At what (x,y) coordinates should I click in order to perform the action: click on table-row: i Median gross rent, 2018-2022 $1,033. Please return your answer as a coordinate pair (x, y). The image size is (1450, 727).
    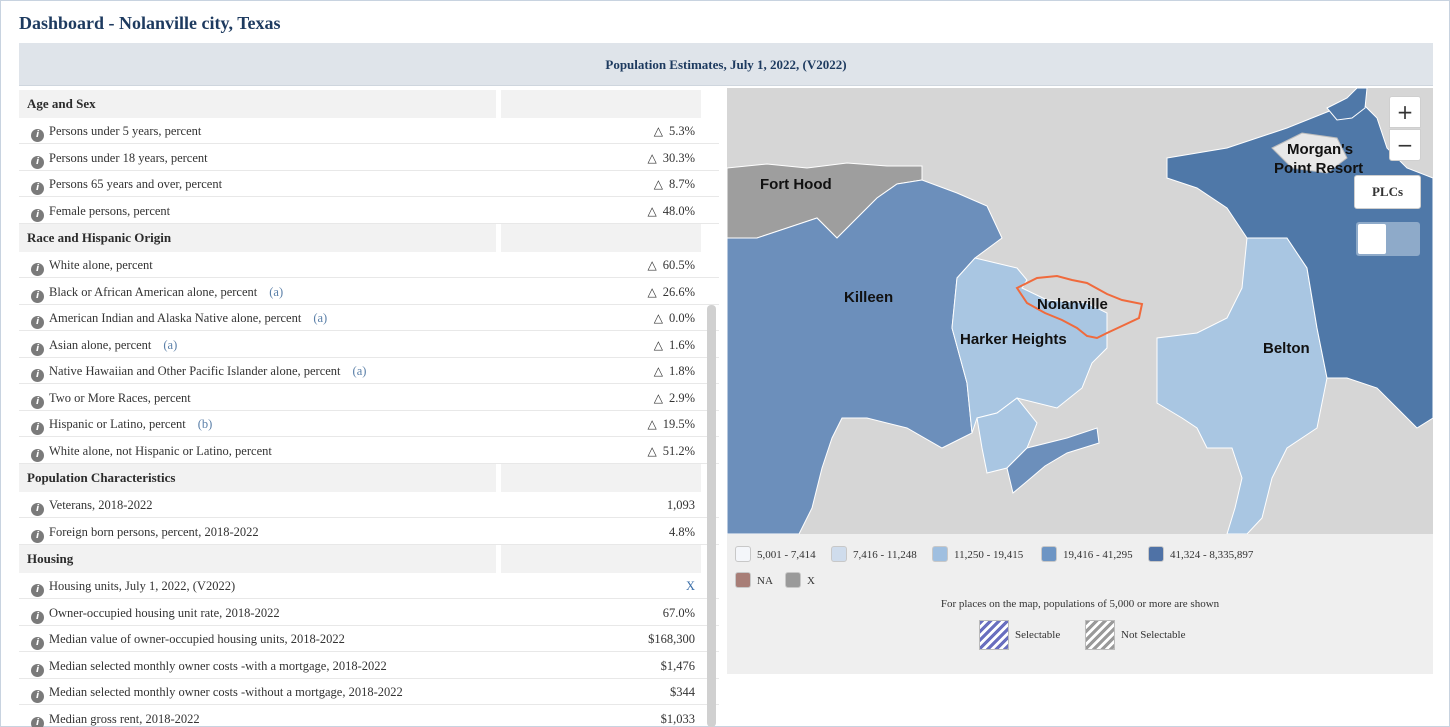
    Looking at the image, I should click on (369, 716).